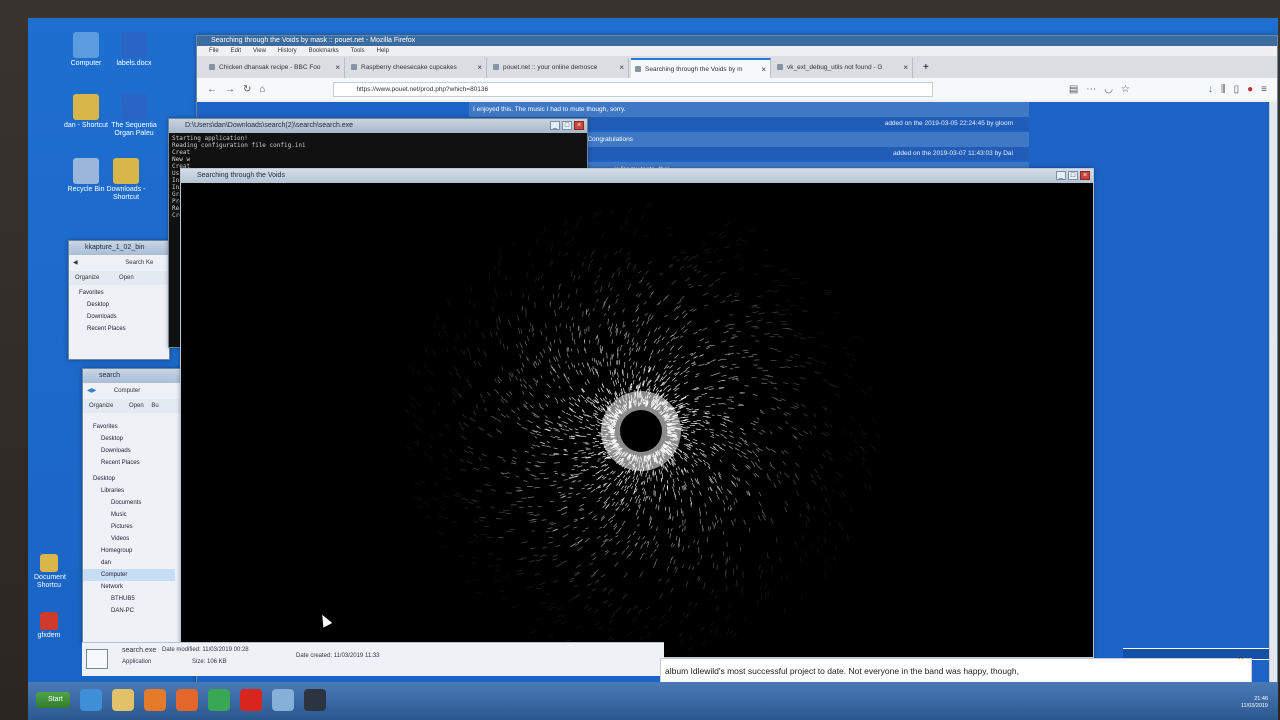 This screenshot has height=720, width=1280. Describe the element at coordinates (129, 611) in the screenshot. I see `tree-item: DAN-PC` at that location.